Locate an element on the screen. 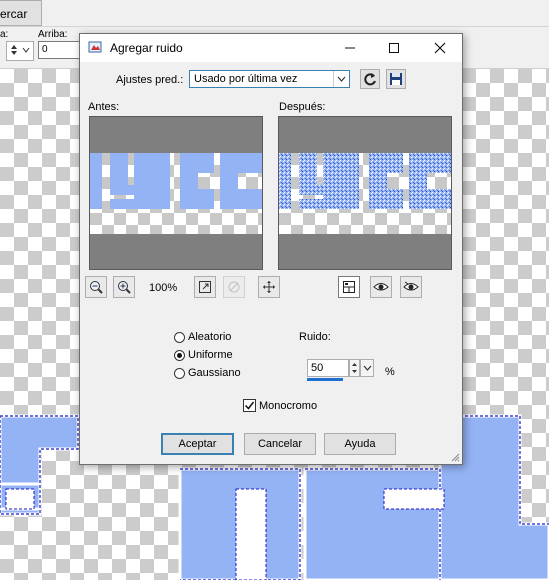 The image size is (549, 580). presets-label: Ajustes pred.: is located at coordinates (150, 80).